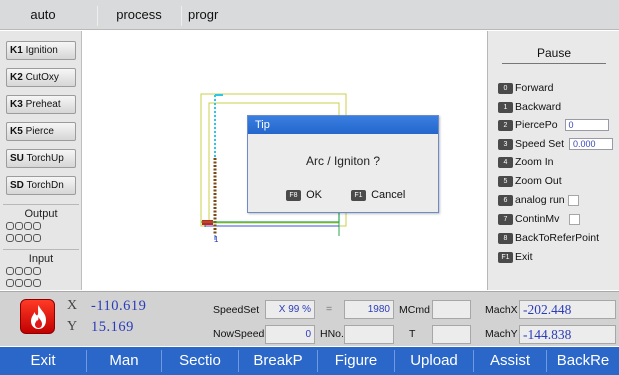 This screenshot has height=375, width=619. Describe the element at coordinates (583, 361) in the screenshot. I see `fkey-back-reference: BackRe` at that location.